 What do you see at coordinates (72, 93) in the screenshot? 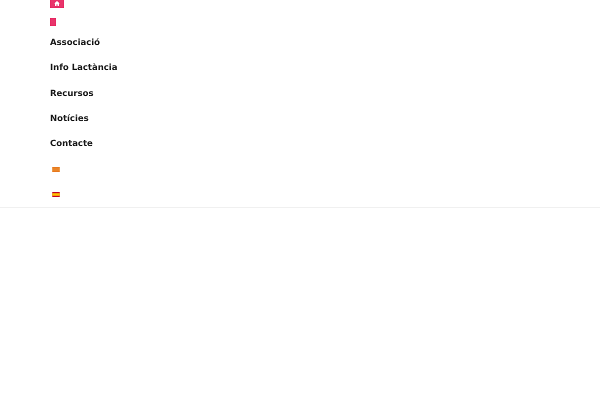
I see `menu-item: Recursos` at bounding box center [72, 93].